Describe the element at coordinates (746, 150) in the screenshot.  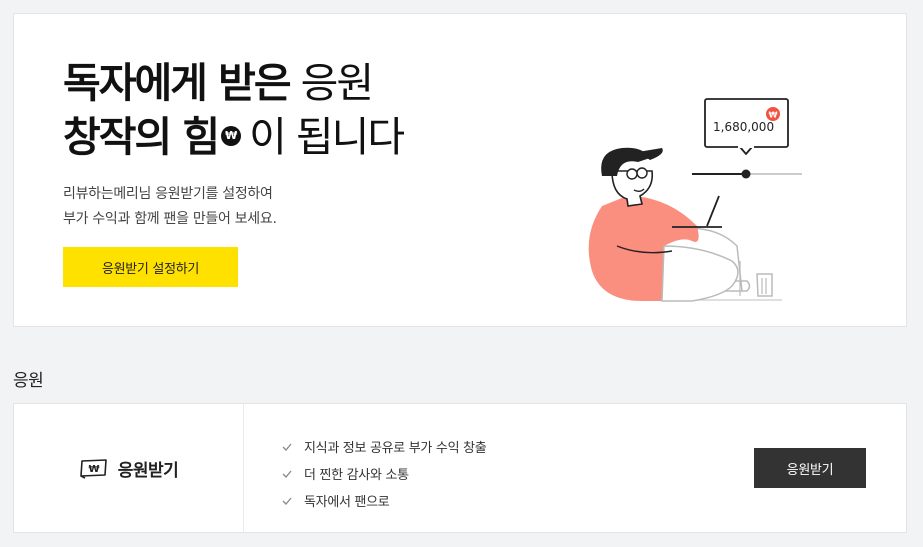
I see `amount-card-pointer` at that location.